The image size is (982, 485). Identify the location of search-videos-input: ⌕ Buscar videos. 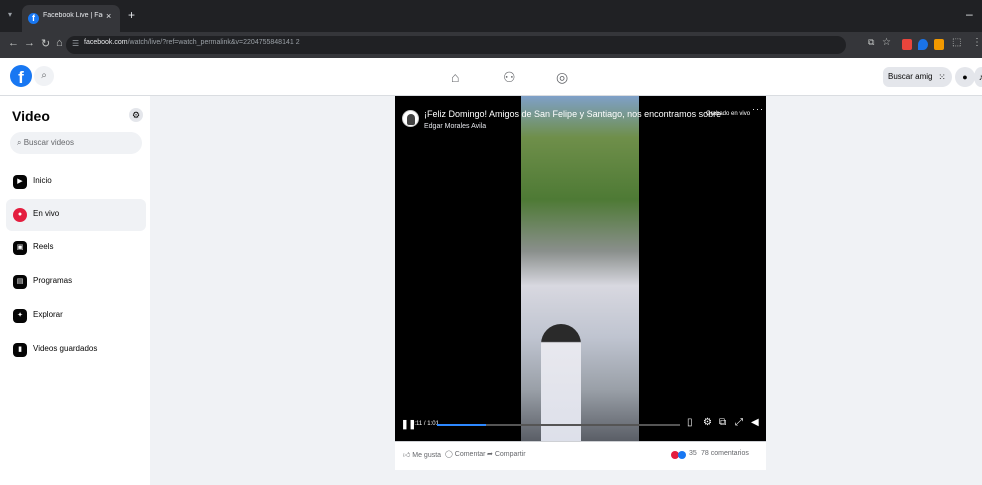
(76, 143).